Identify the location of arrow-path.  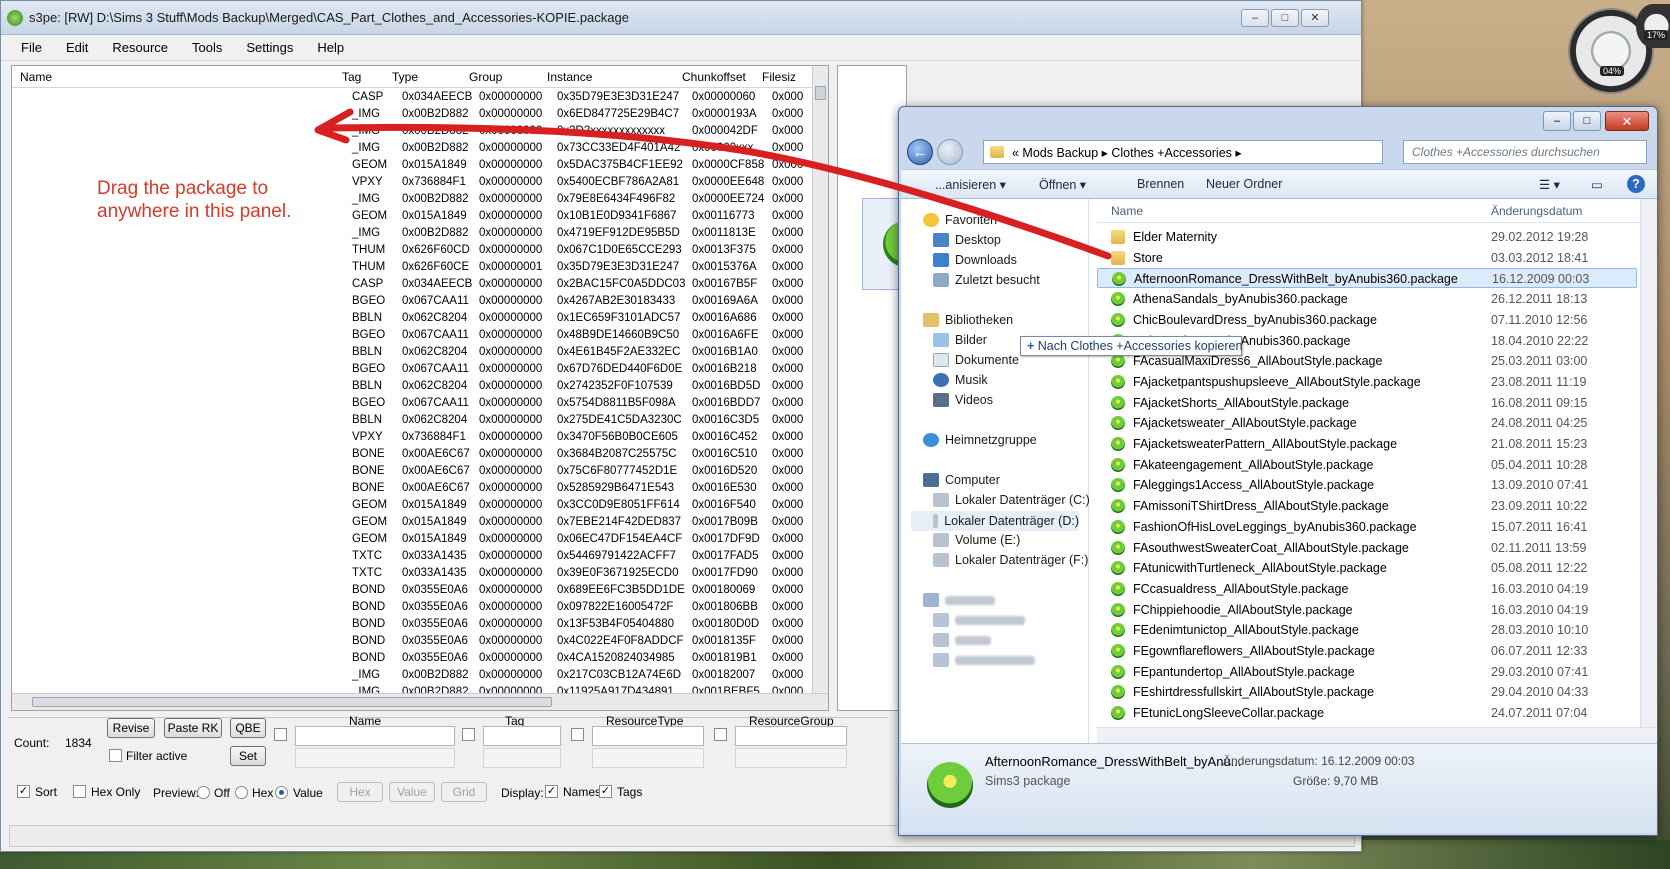
(715, 191).